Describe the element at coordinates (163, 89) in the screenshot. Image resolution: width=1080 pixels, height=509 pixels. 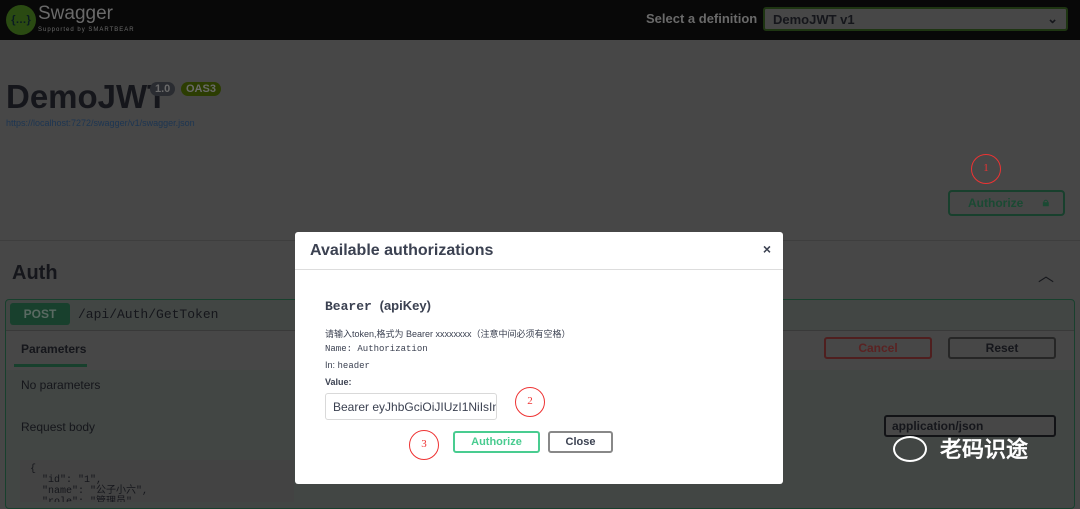
I see `version-badge: 1.0` at that location.